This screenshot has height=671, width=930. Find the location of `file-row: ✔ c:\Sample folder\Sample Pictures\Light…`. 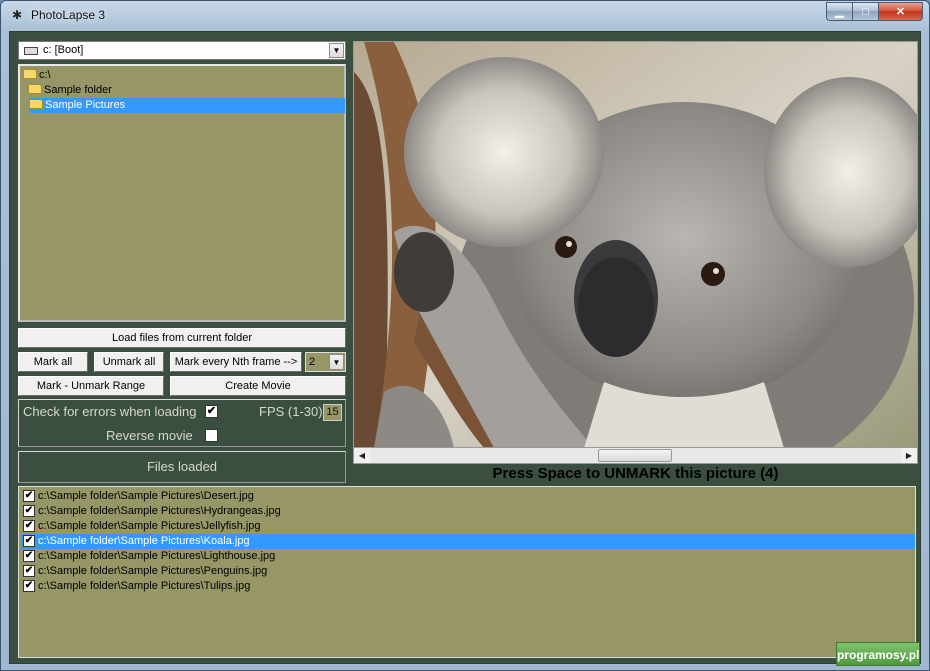

file-row: ✔ c:\Sample folder\Sample Pictures\Light… is located at coordinates (468, 556).